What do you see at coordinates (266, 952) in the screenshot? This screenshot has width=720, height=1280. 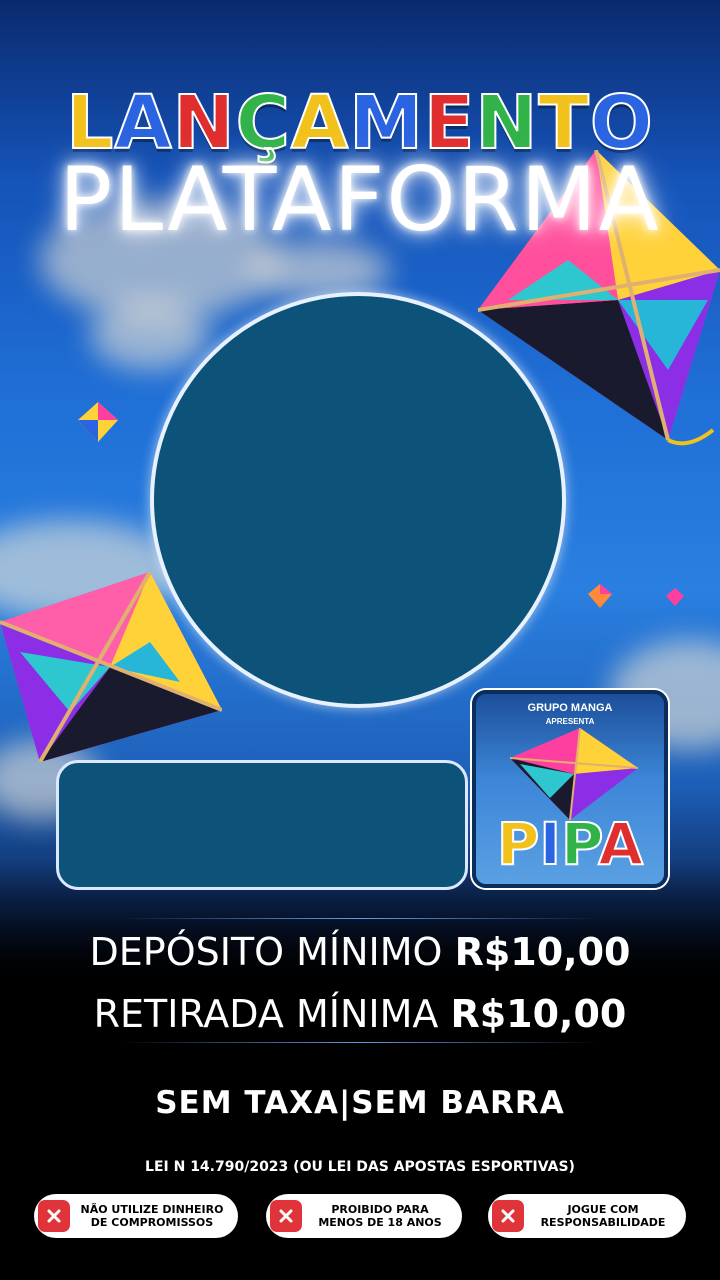 I see `deposit-label: DEPÓSITO MÍNIMO` at bounding box center [266, 952].